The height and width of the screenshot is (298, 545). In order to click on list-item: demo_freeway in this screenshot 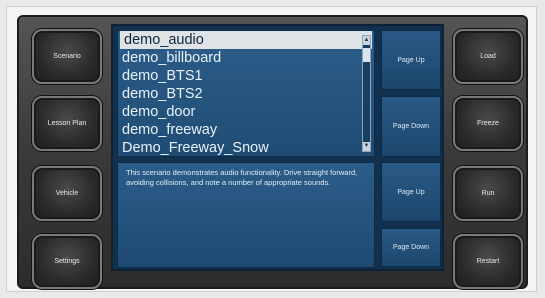, I will do `click(246, 130)`.